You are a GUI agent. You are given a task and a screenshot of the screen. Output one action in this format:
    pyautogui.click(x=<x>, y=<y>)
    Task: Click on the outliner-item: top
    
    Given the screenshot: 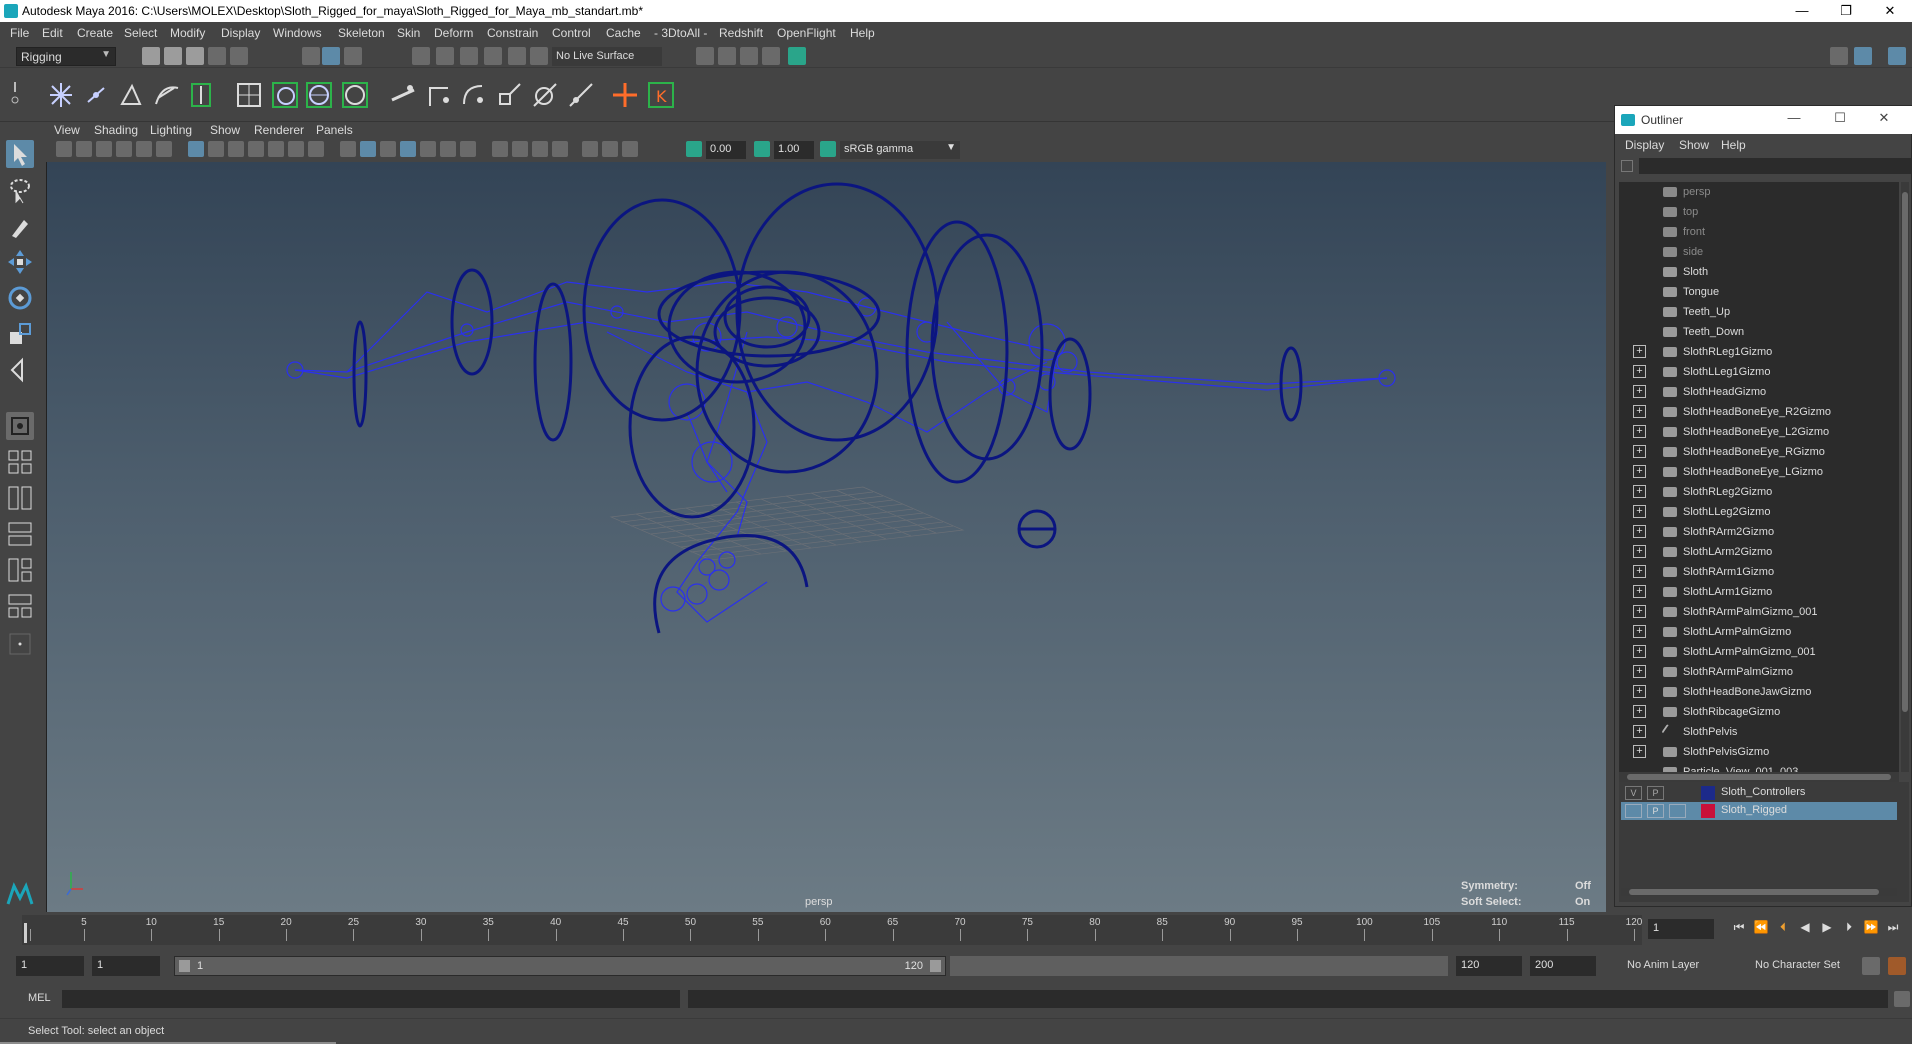 What is the action you would take?
    pyautogui.click(x=1759, y=212)
    